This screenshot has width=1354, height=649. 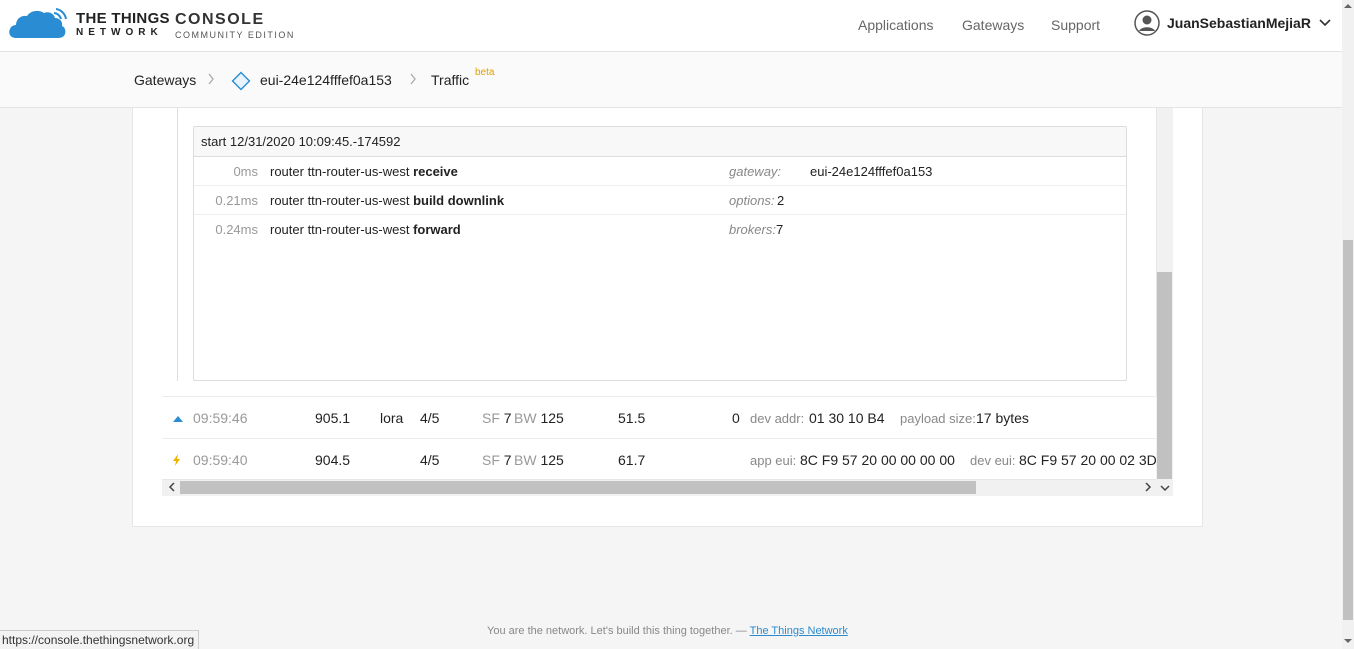 What do you see at coordinates (660, 142) in the screenshot?
I see `trace-start: start 12/31/2020 10:09:45.-174592` at bounding box center [660, 142].